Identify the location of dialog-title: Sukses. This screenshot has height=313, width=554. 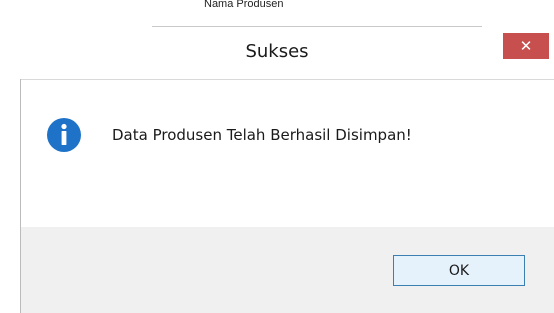
(277, 51).